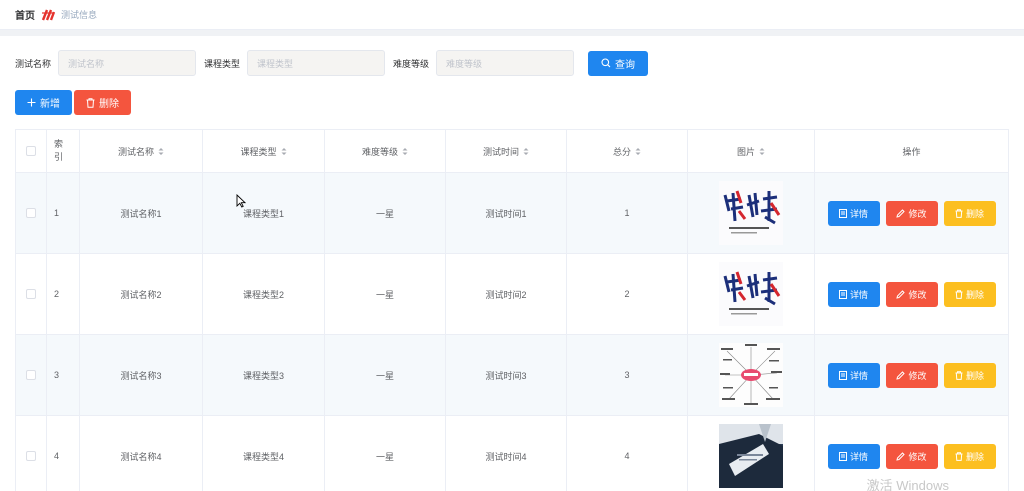 The image size is (1024, 491). Describe the element at coordinates (627, 375) in the screenshot. I see `cell-score: 3` at that location.